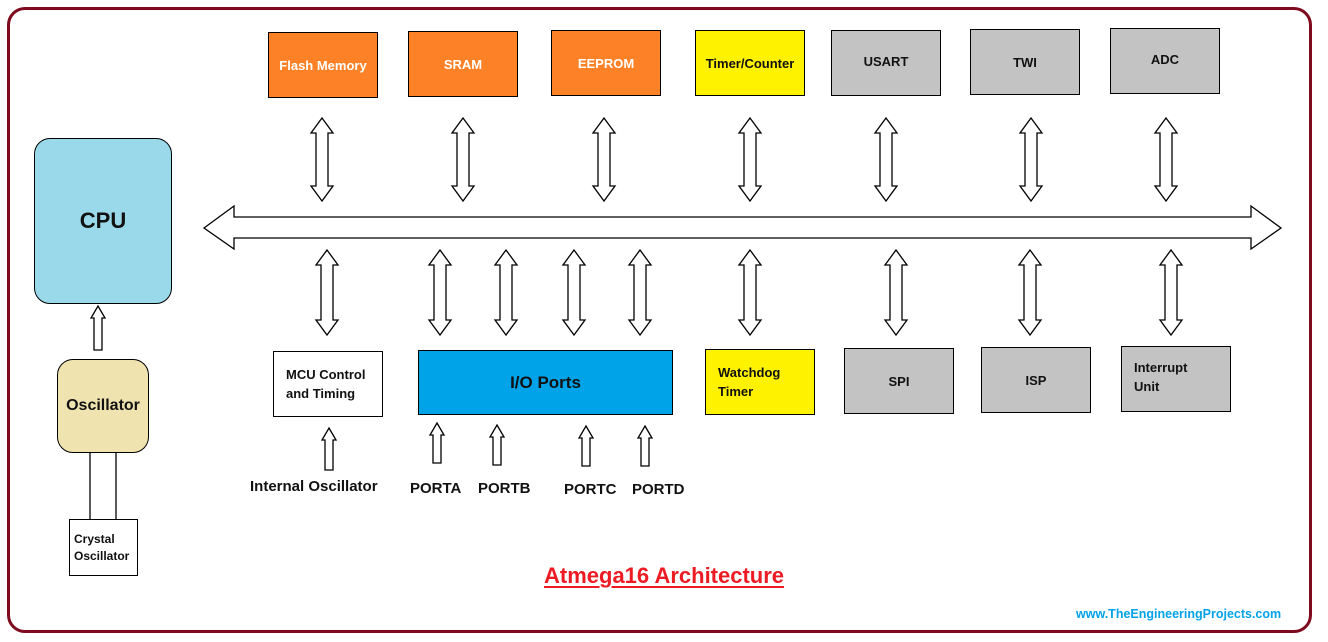 This screenshot has width=1328, height=642. I want to click on usart-label: USART, so click(886, 61).